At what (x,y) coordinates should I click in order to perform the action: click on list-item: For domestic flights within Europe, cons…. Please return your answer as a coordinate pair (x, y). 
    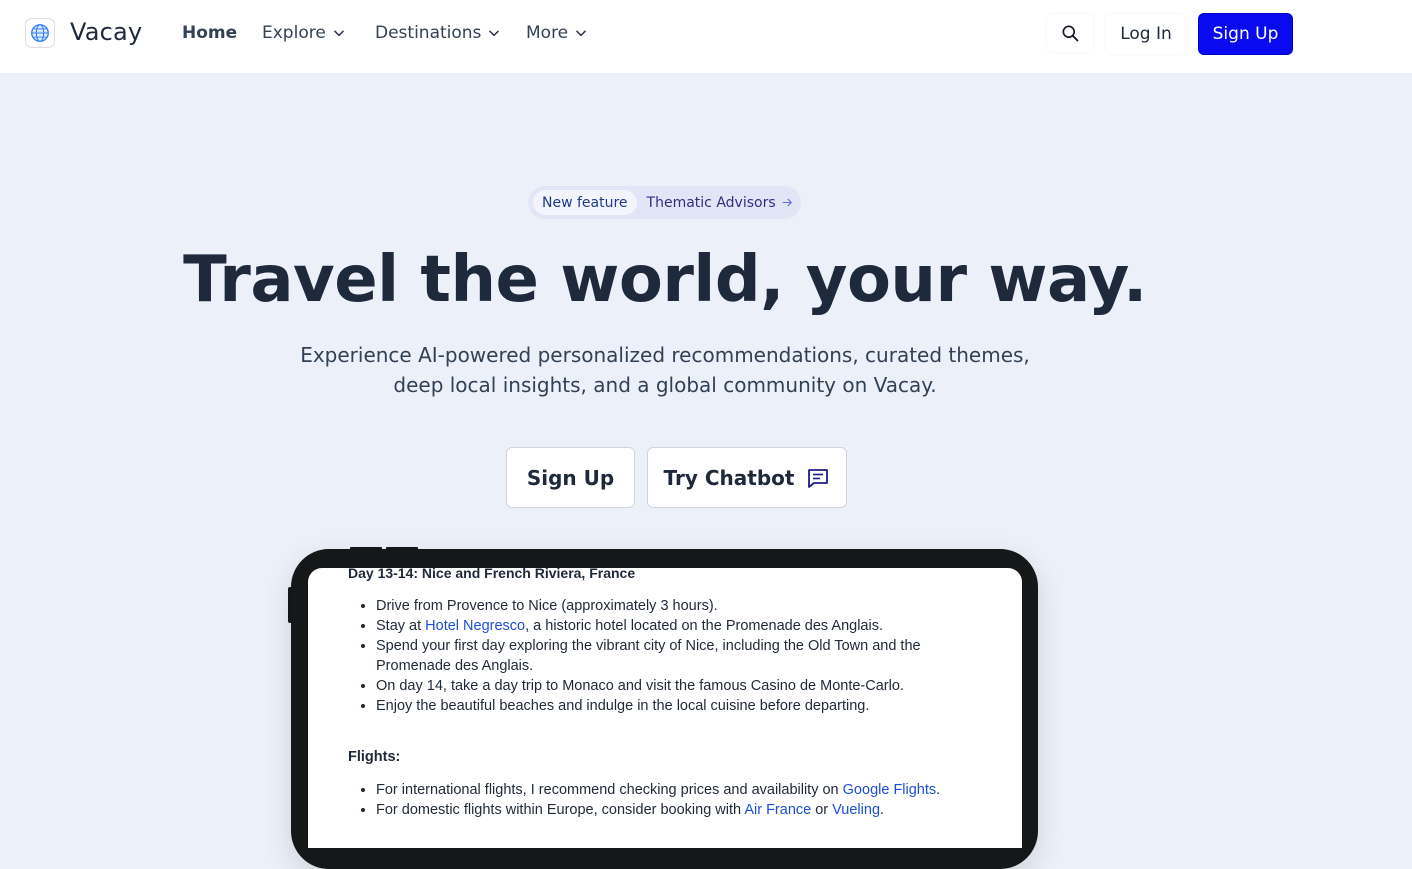
    Looking at the image, I should click on (682, 810).